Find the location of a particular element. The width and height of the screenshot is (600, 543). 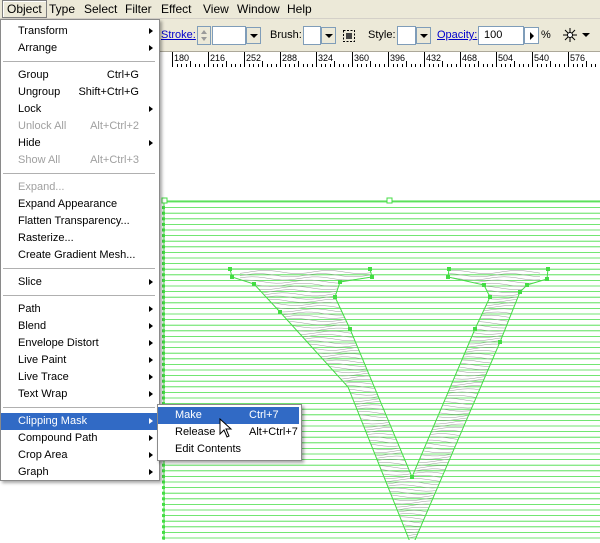

menu-item-ungroup: UngroupShift+Ctrl+G is located at coordinates (79, 92).